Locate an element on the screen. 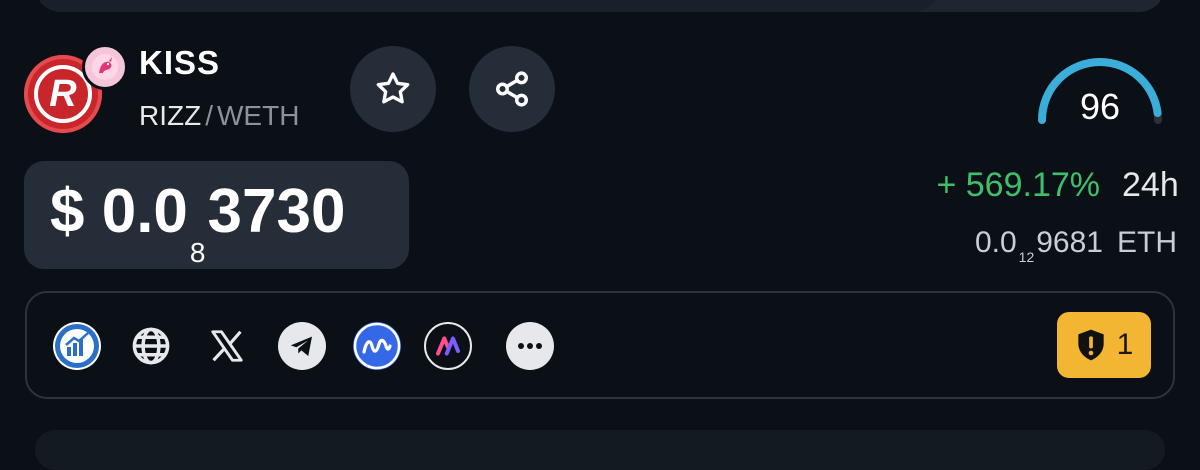  price-lead: 0.0 is located at coordinates (144, 211).